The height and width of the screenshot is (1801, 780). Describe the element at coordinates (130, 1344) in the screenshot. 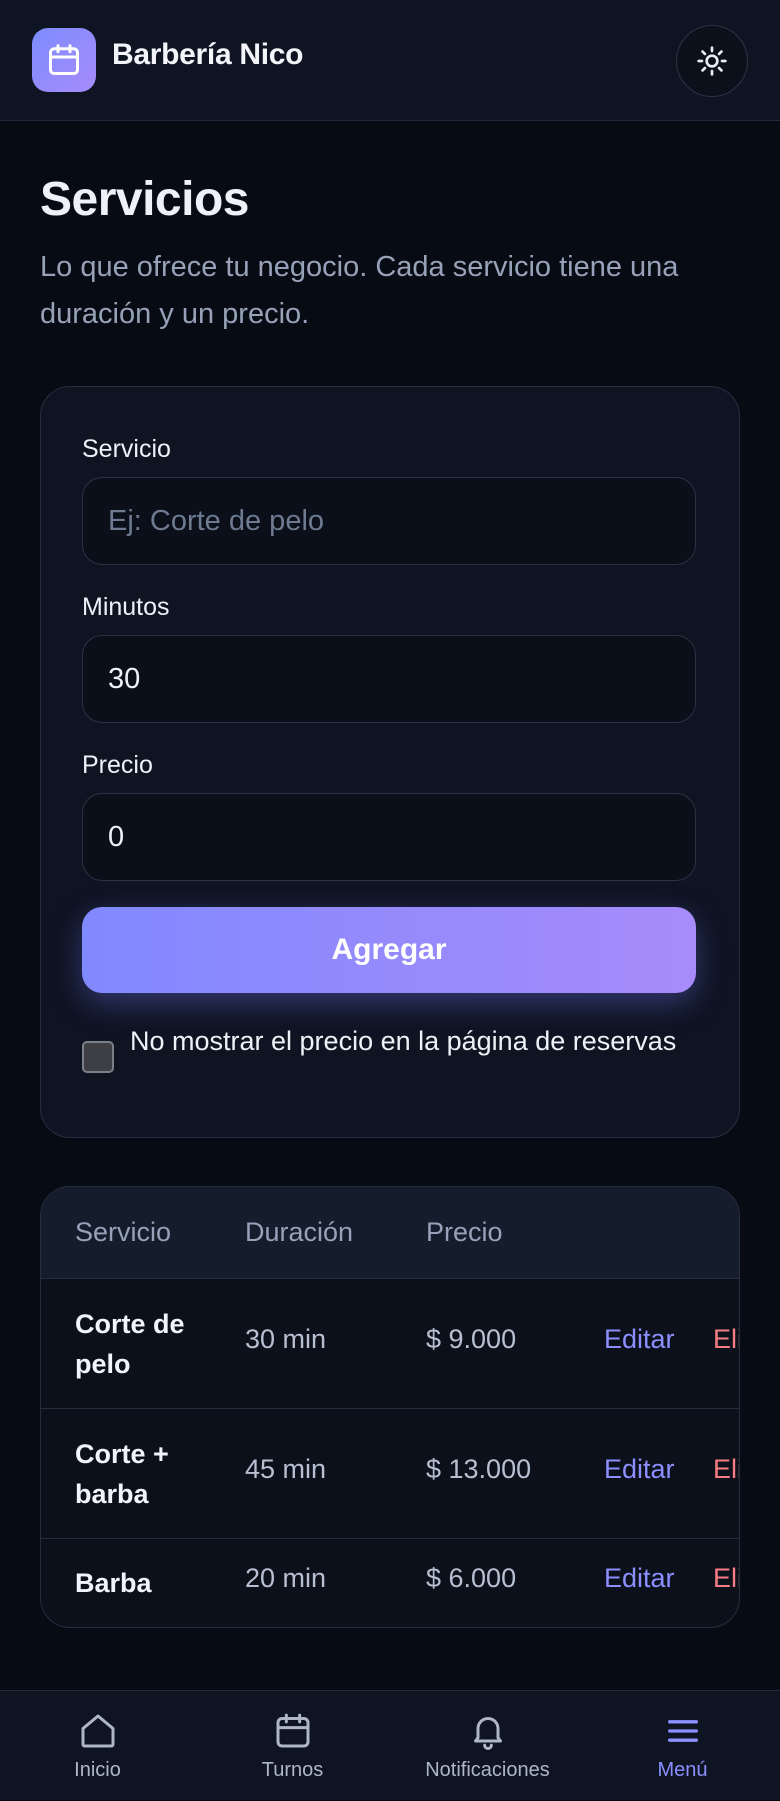

I see `service-name: Corte de pelo` at that location.